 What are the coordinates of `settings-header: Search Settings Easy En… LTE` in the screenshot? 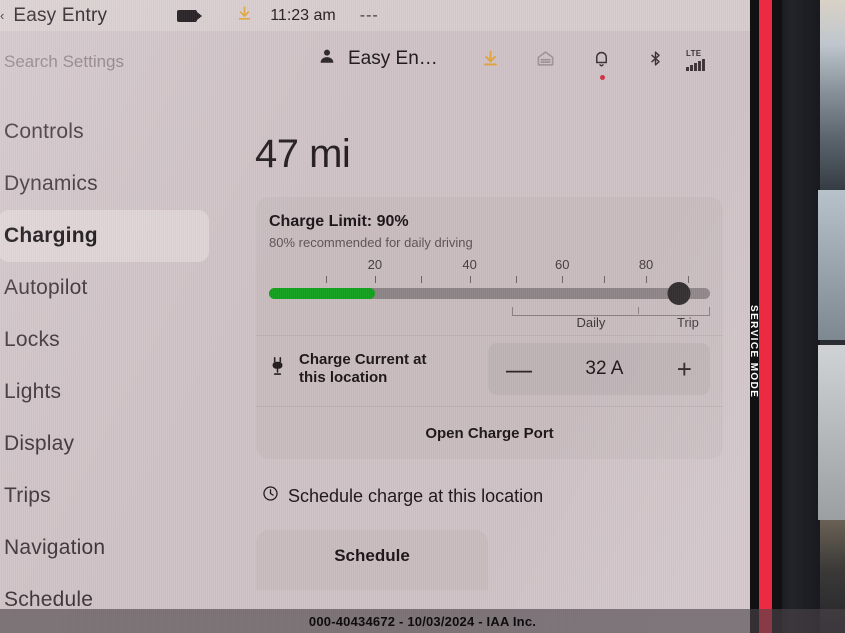 It's located at (375, 62).